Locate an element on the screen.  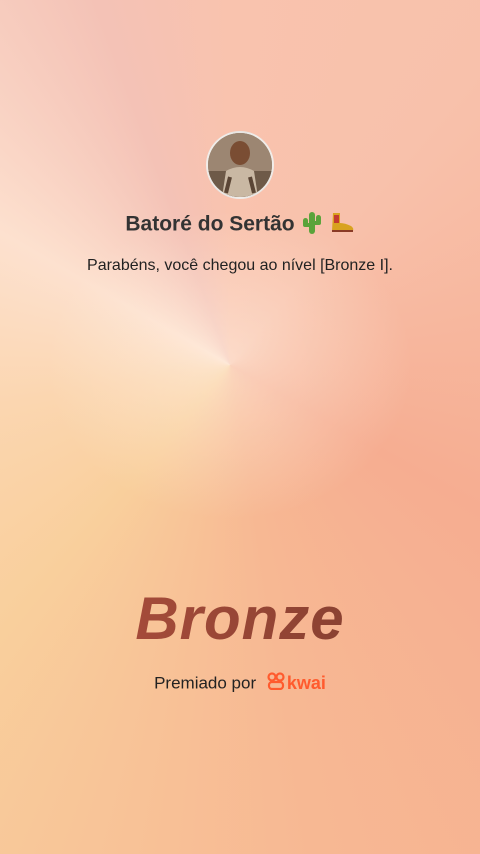
award-prefix: Premiado por is located at coordinates (205, 683).